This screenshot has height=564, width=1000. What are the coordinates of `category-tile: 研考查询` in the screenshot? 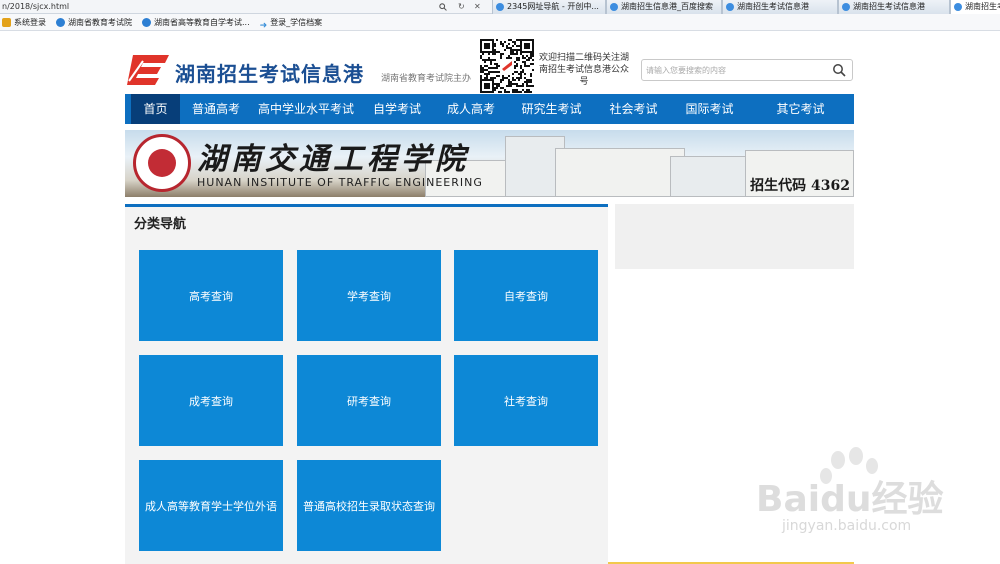 It's located at (369, 400).